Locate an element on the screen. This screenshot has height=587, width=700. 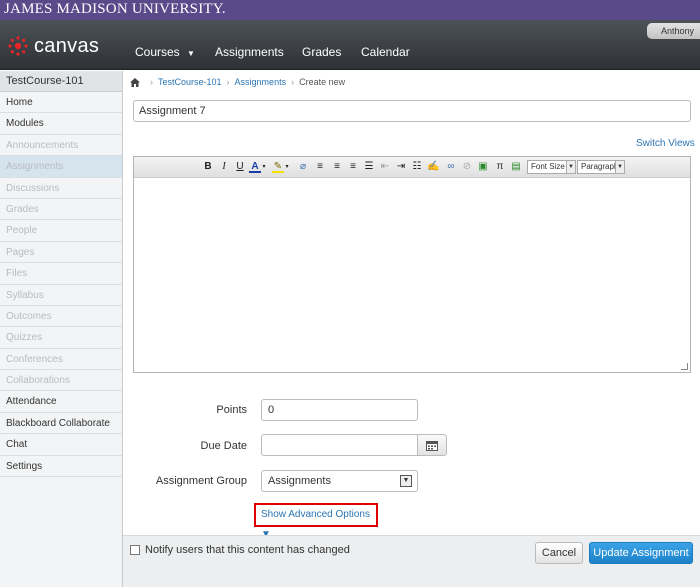
align-right-icon: ≡ is located at coordinates (353, 167).